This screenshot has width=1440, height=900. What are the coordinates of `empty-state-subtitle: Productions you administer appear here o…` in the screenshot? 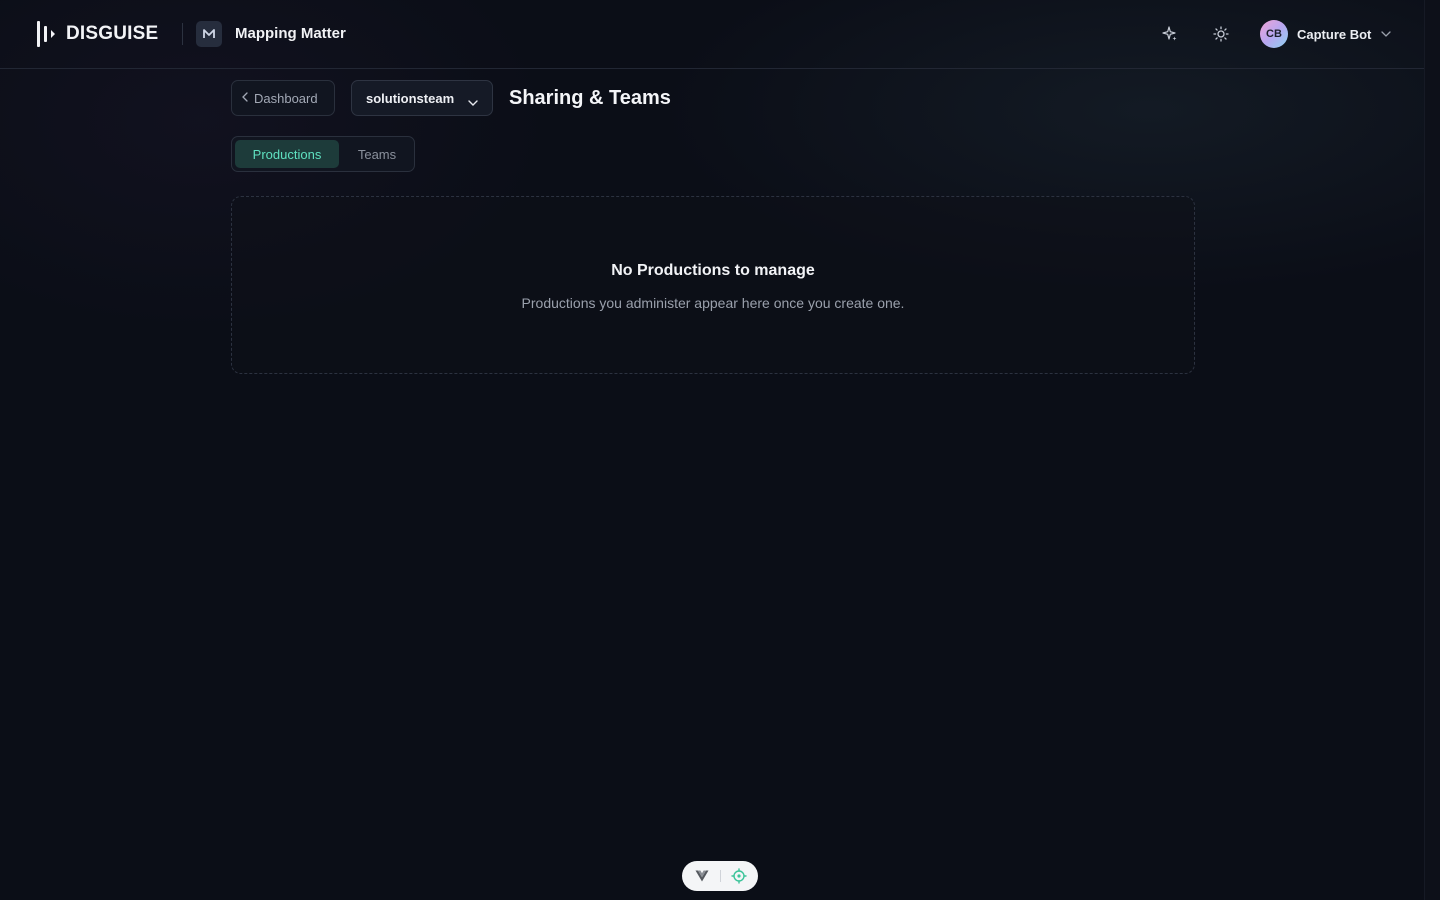 It's located at (713, 303).